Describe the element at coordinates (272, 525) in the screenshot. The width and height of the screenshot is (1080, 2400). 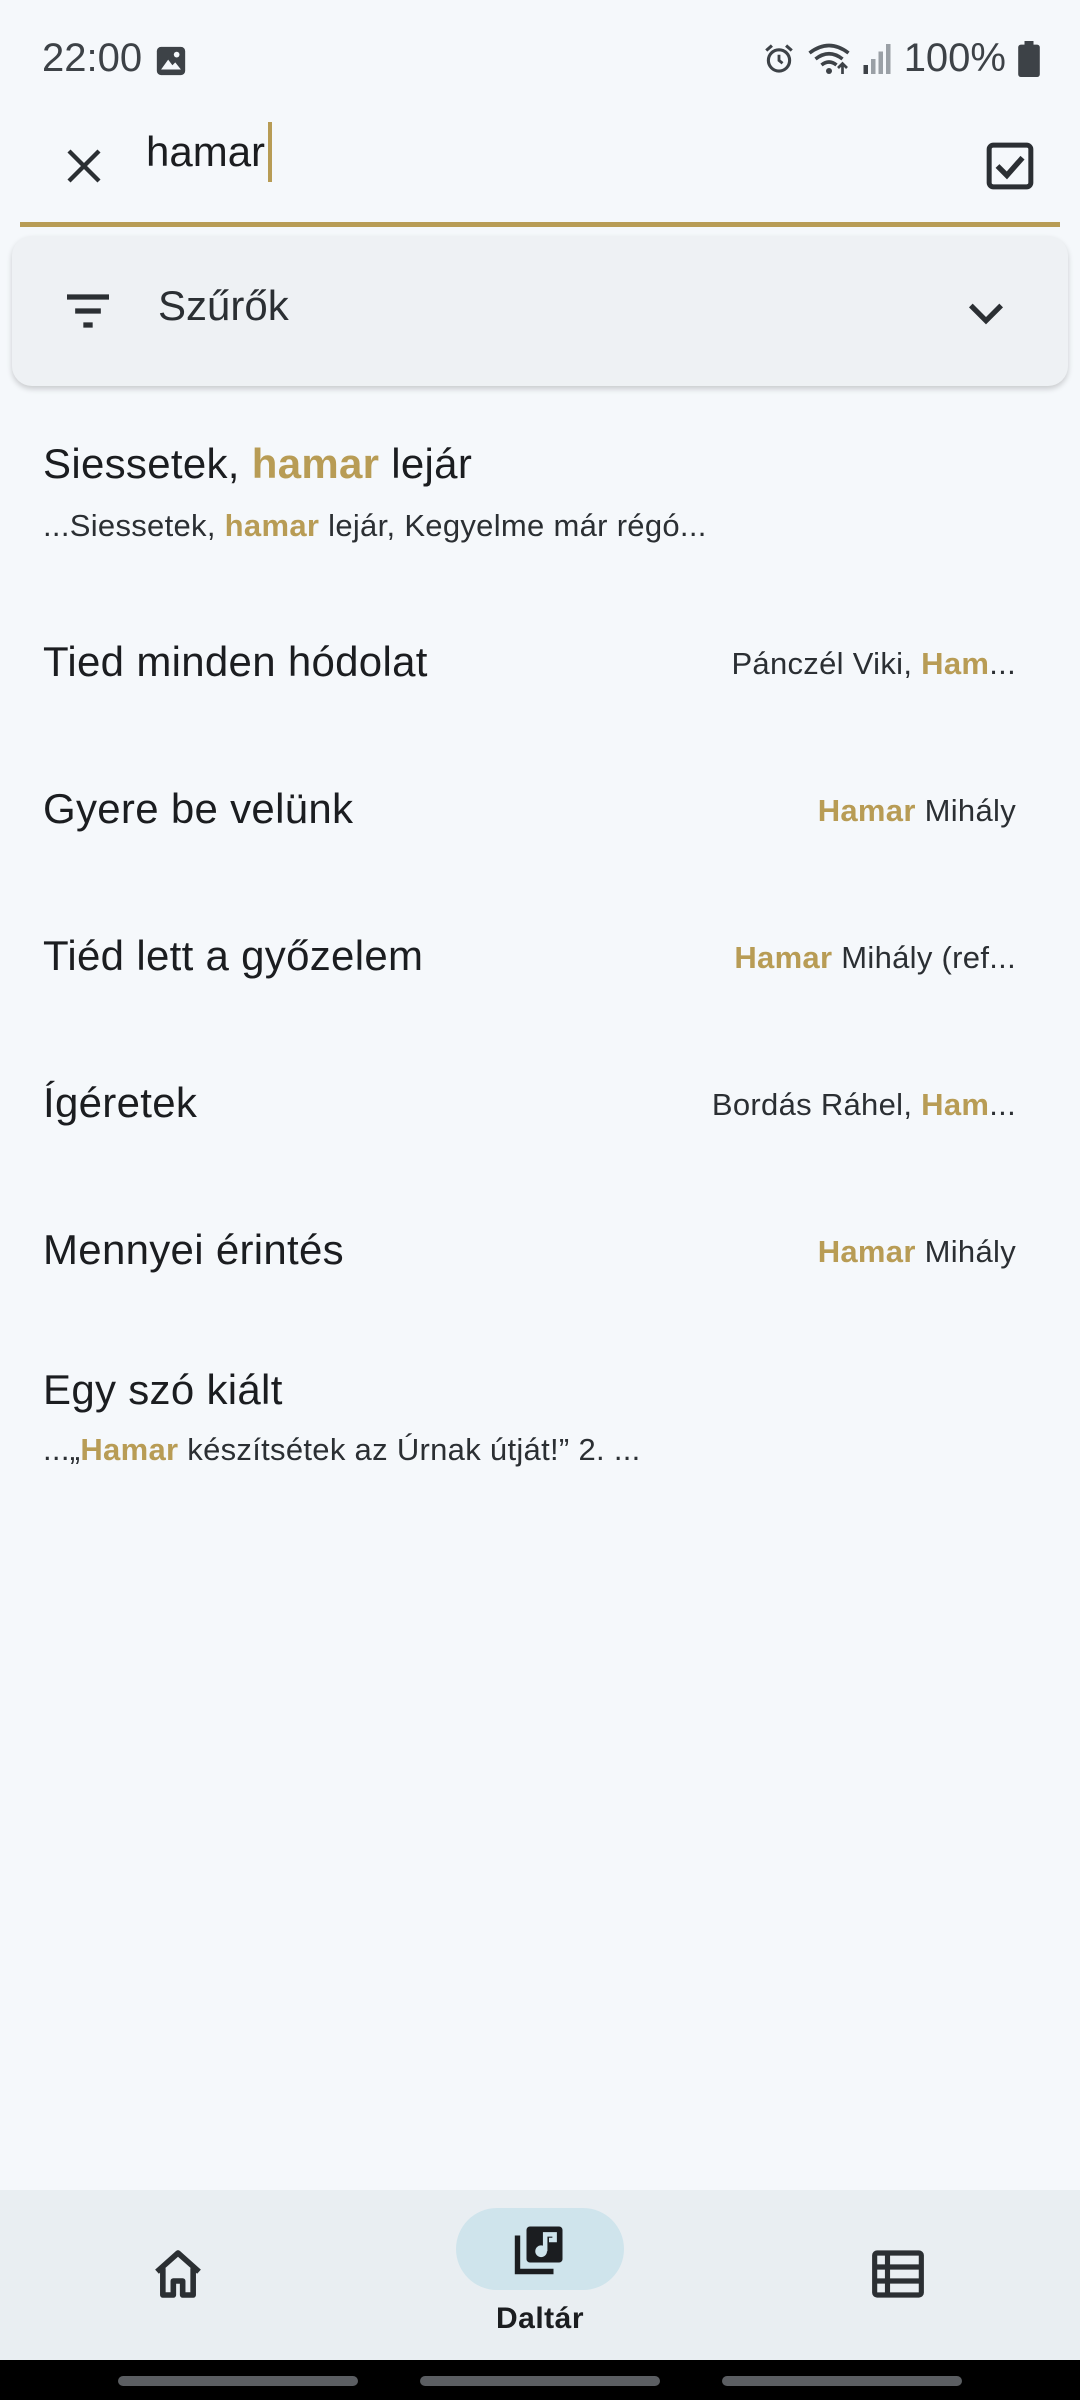
I see `snippet-highlight: hamar` at that location.